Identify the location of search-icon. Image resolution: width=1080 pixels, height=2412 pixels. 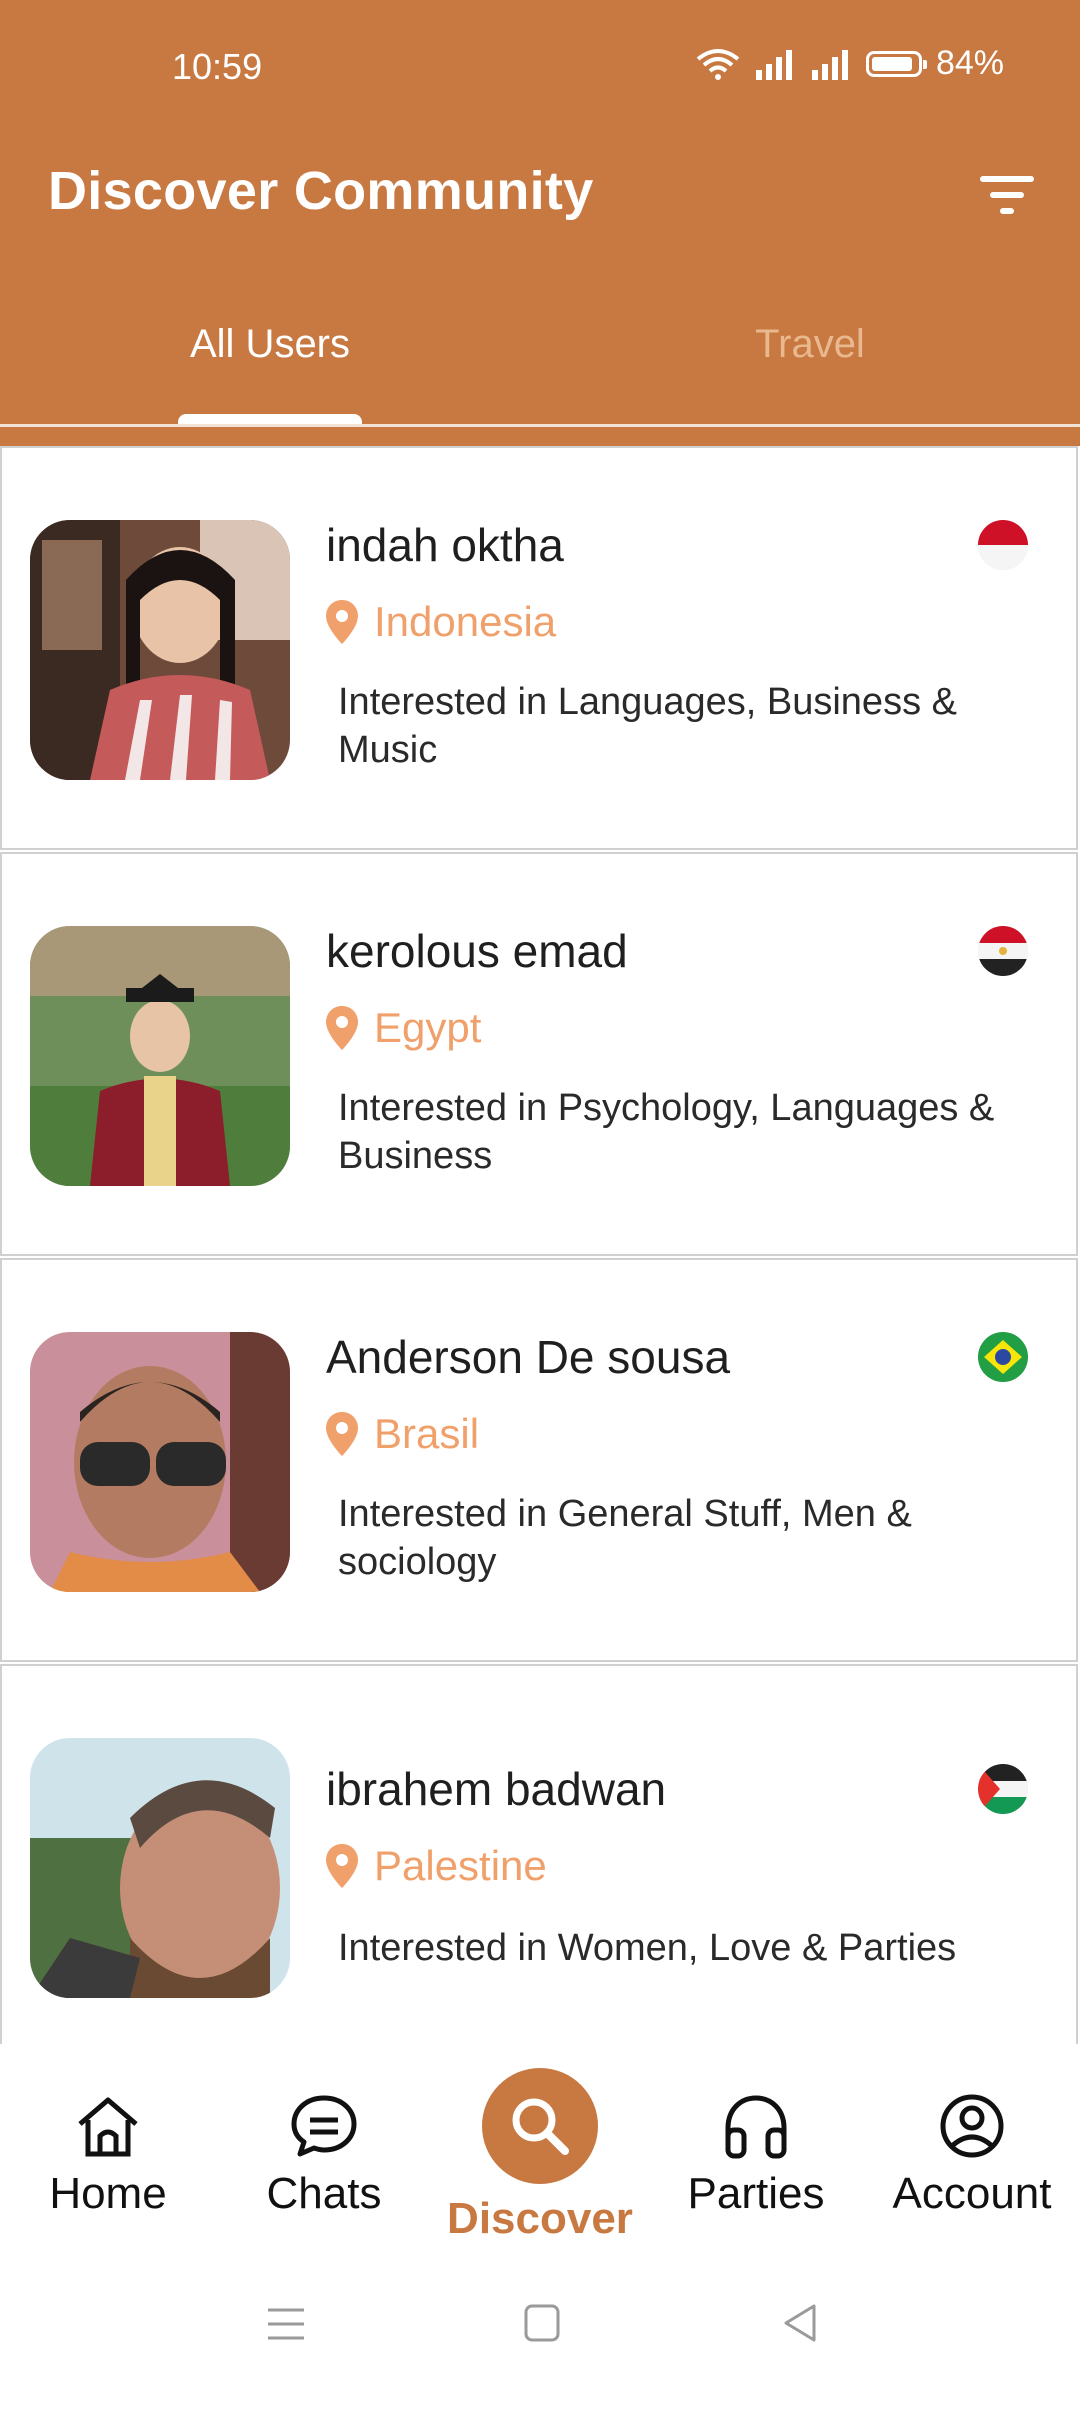
(540, 2126).